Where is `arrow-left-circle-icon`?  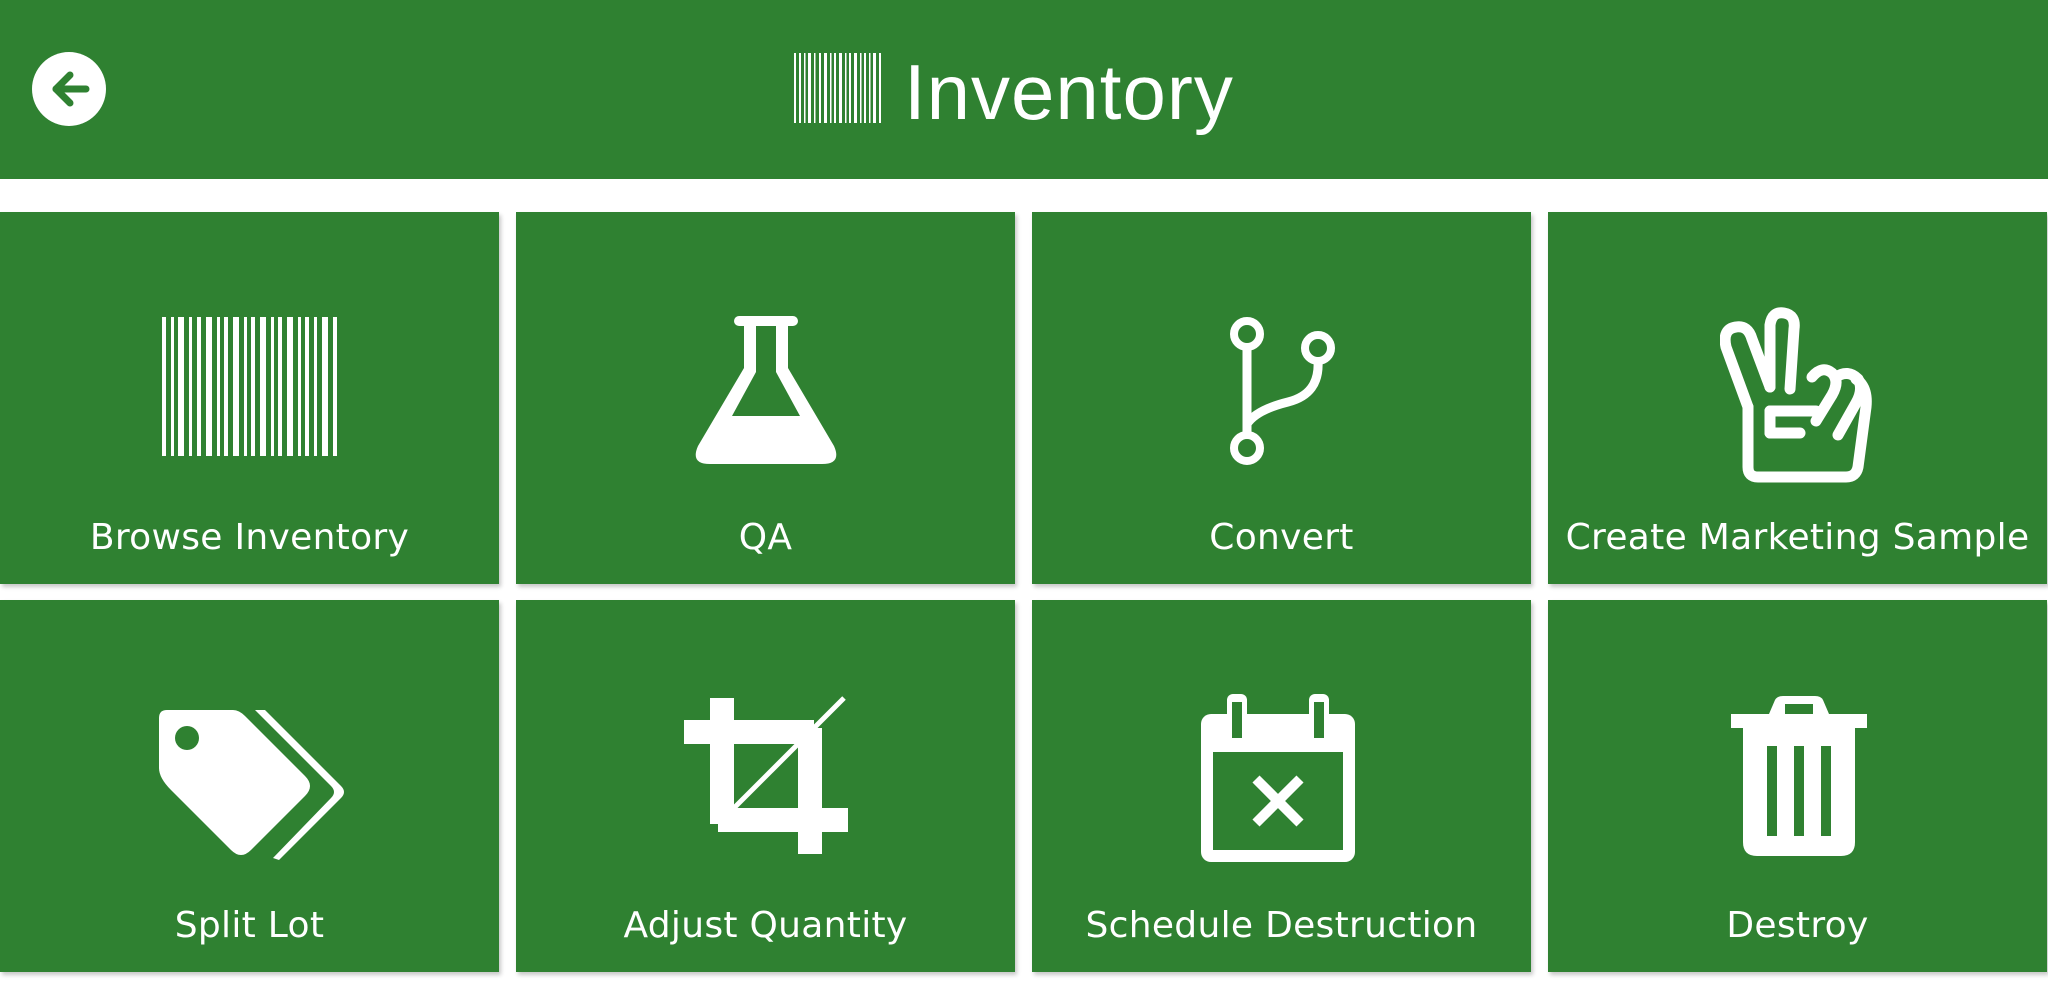
arrow-left-circle-icon is located at coordinates (71, 89).